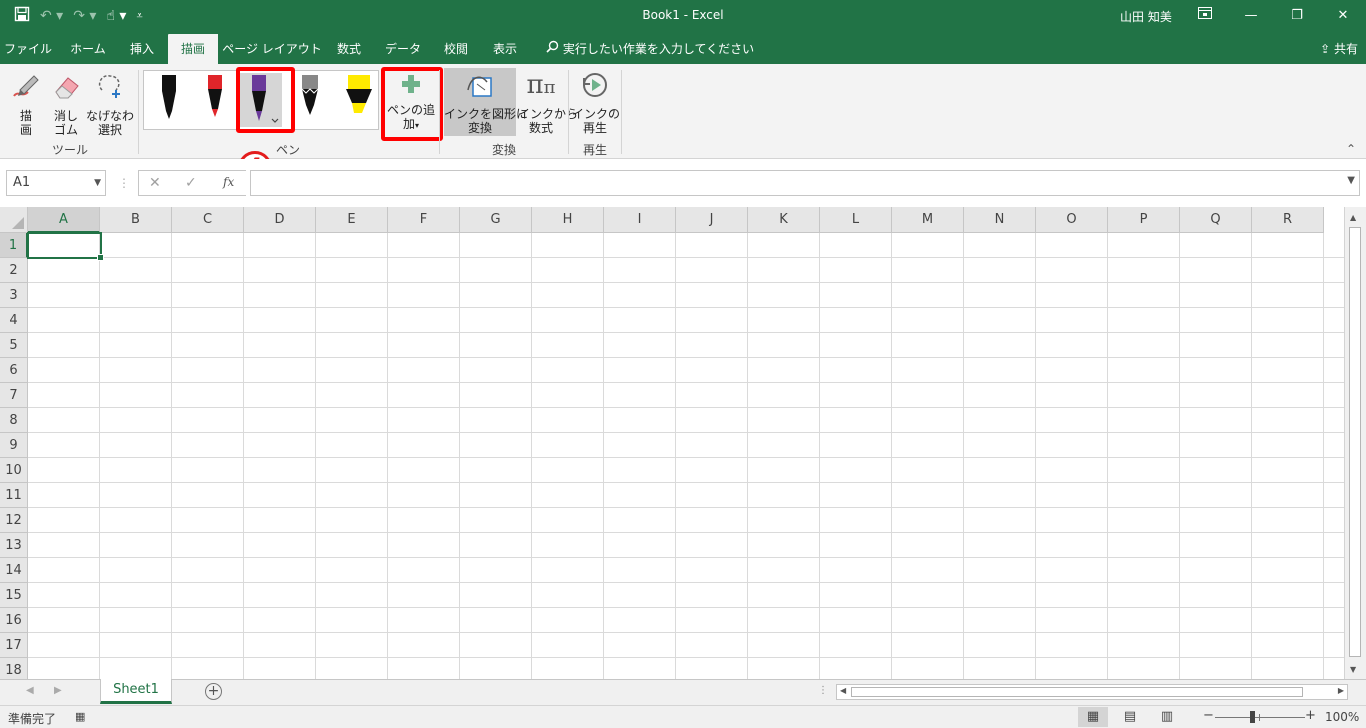  Describe the element at coordinates (14, 495) in the screenshot. I see `row-header: 11` at that location.